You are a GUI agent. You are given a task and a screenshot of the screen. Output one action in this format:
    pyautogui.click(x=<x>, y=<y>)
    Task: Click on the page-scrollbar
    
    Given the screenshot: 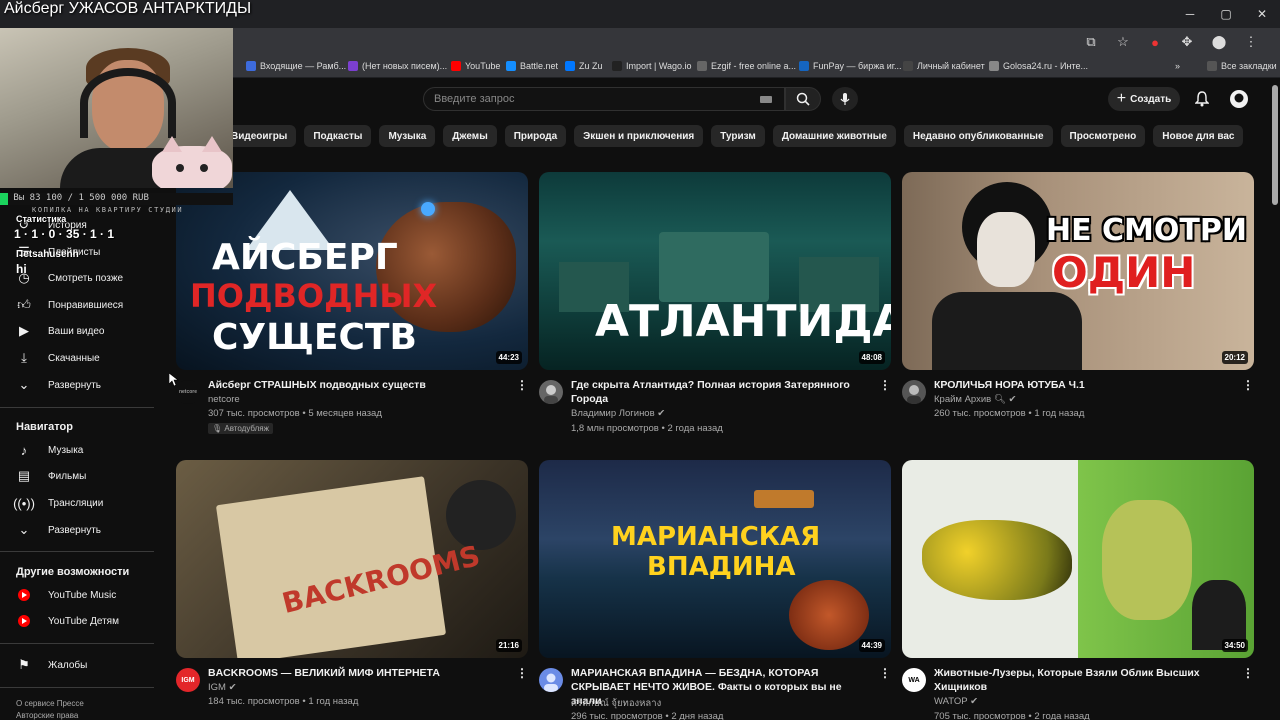 What is the action you would take?
    pyautogui.click(x=1275, y=145)
    